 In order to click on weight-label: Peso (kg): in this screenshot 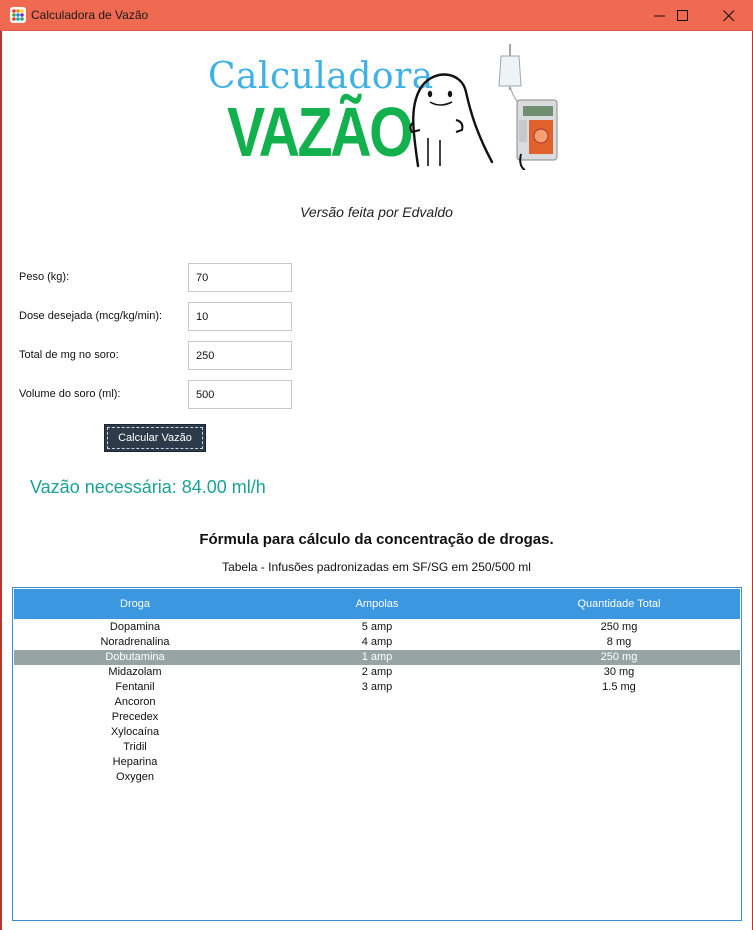, I will do `click(44, 277)`.